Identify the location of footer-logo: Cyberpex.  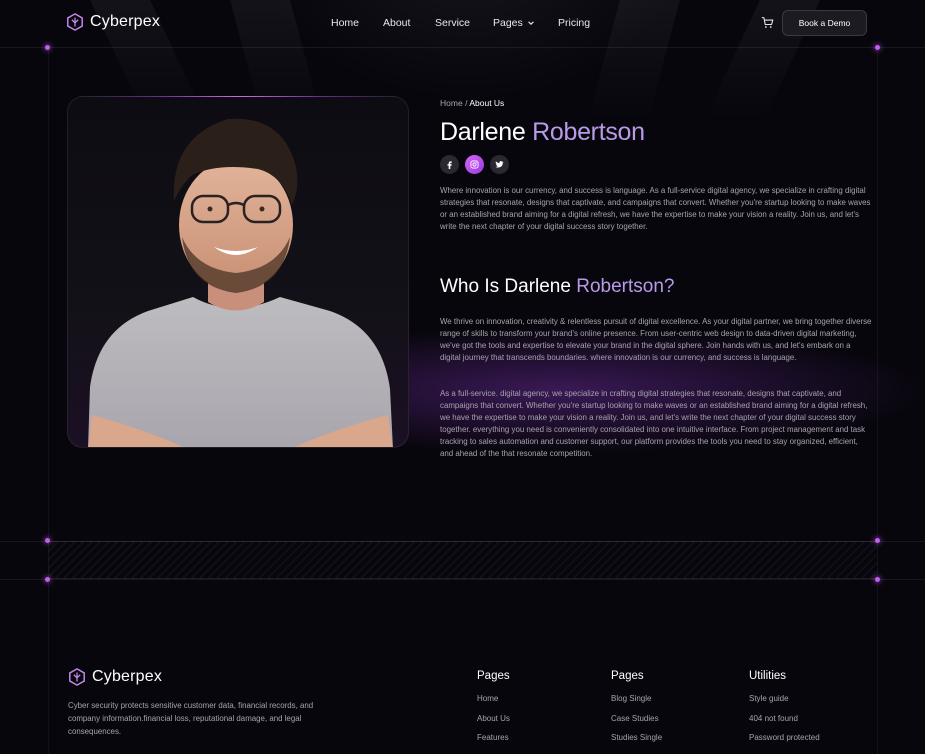
(115, 677).